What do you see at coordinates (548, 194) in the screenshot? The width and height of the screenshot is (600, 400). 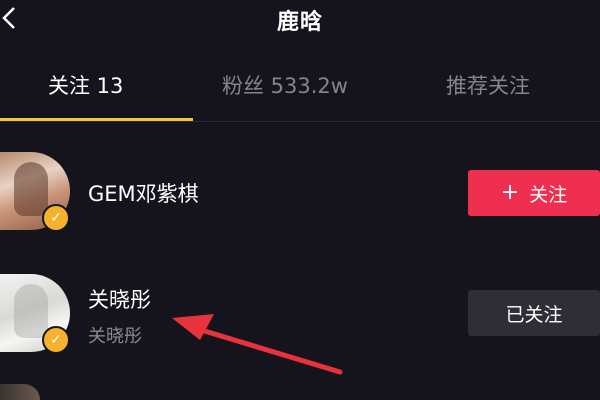 I see `follow-button-label: 关注` at bounding box center [548, 194].